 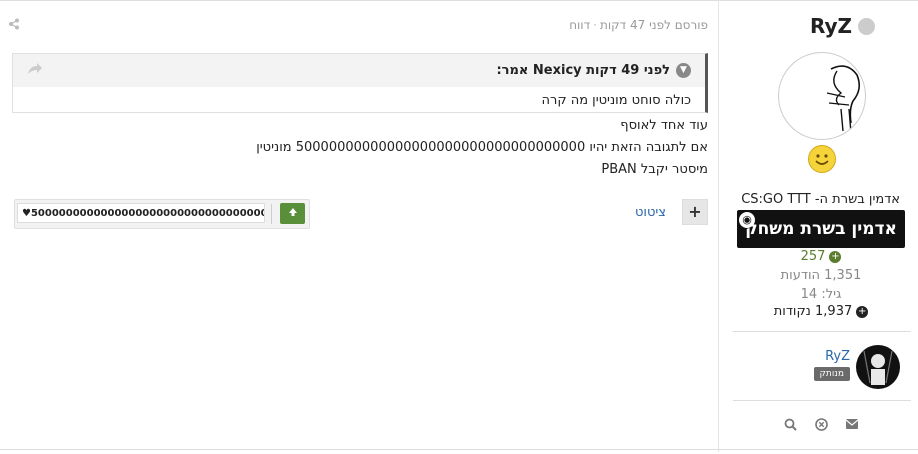 I want to click on top-border, so click(x=459, y=0).